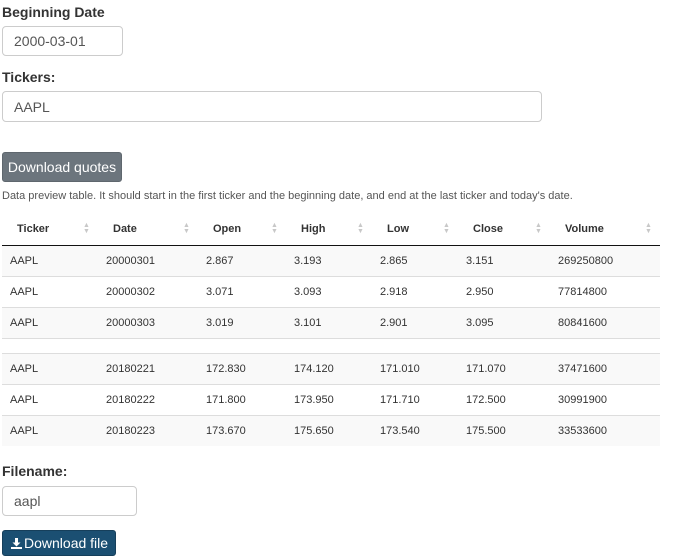 The height and width of the screenshot is (556, 674). What do you see at coordinates (415, 430) in the screenshot?
I see `cell-low: 173.540` at bounding box center [415, 430].